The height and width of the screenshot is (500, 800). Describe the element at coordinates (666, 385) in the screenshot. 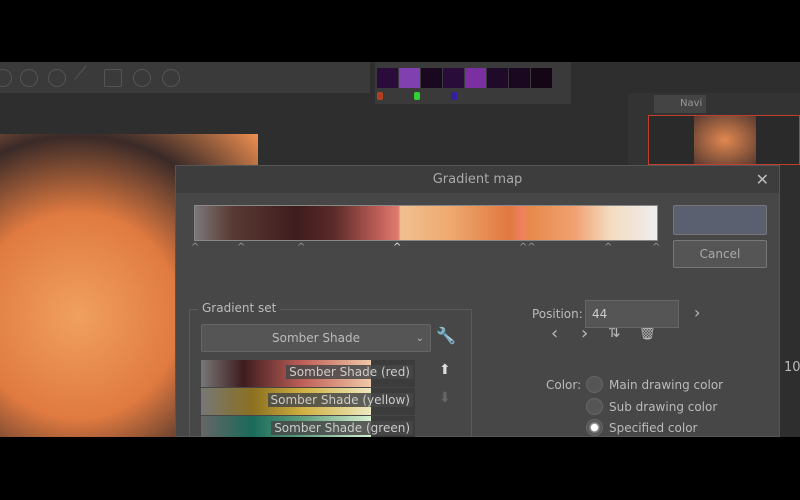

I see `main-color-label: Main drawing color` at that location.